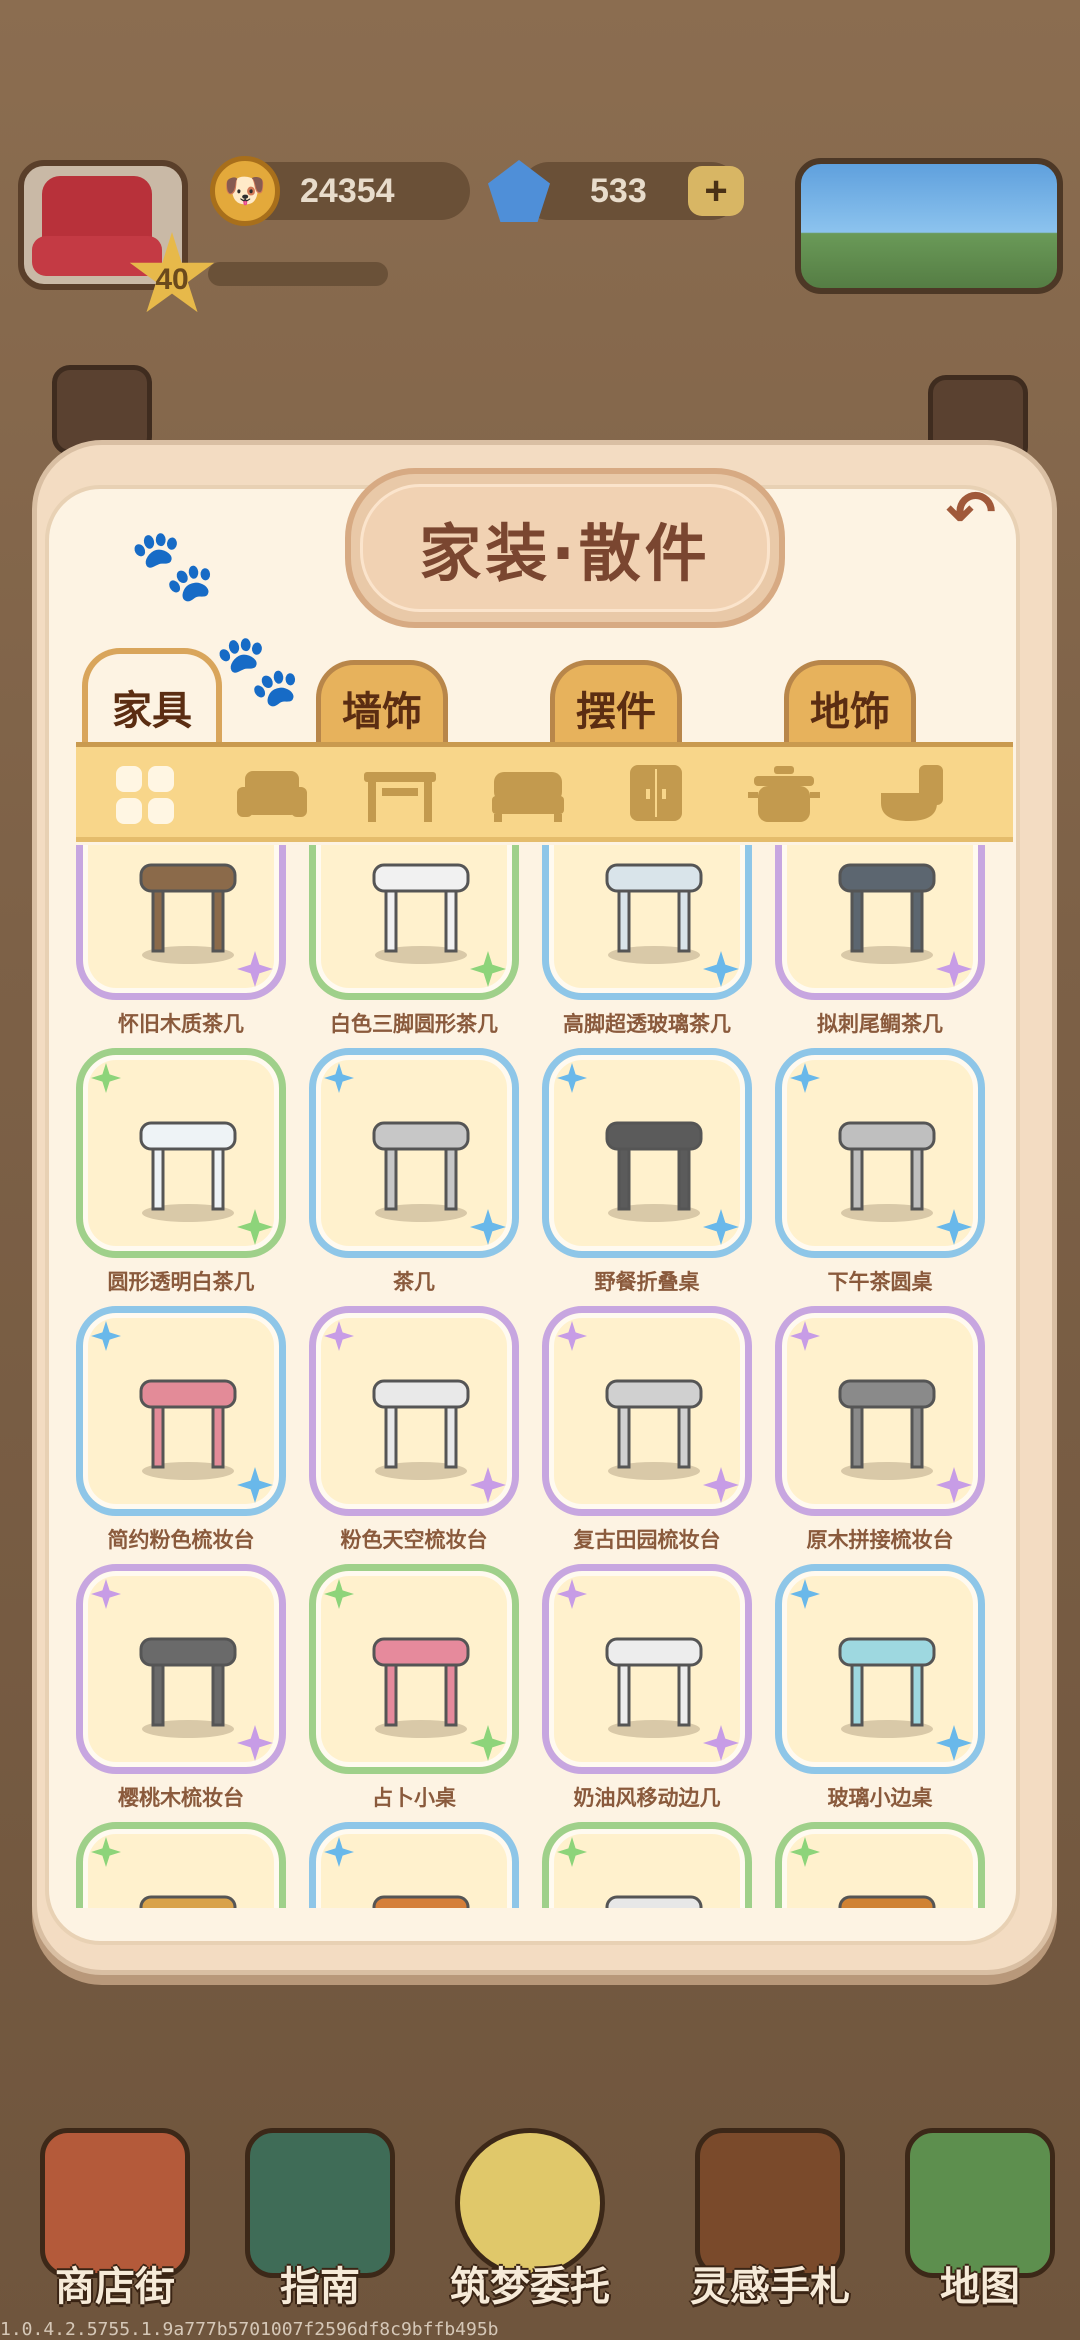  I want to click on item-card: 奶油风移动边几, so click(647, 1687).